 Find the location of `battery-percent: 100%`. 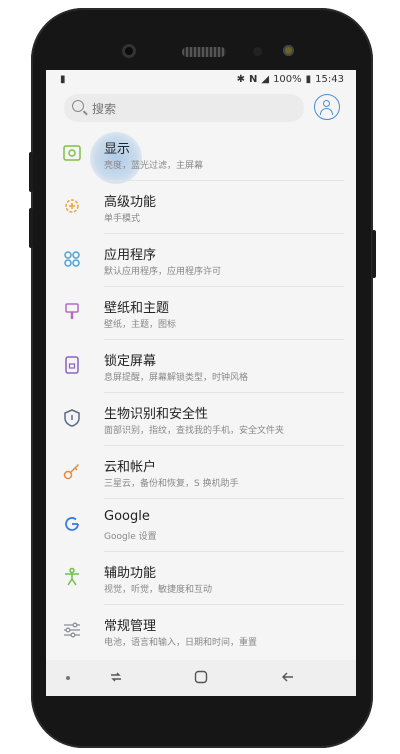

battery-percent: 100% is located at coordinates (287, 79).